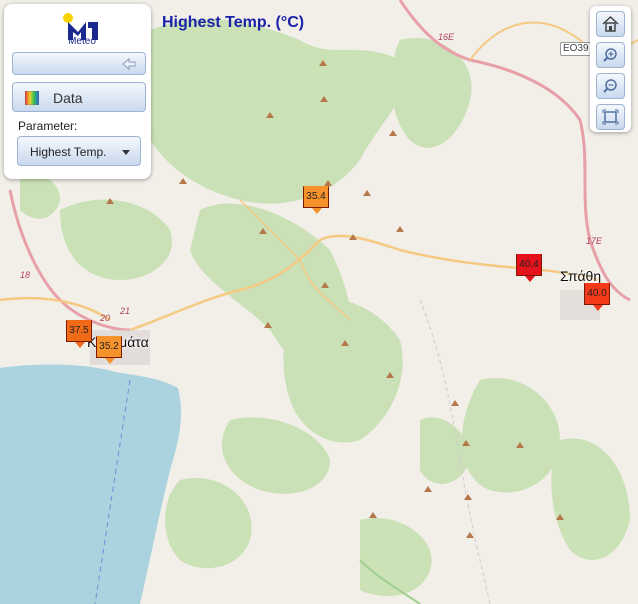 This screenshot has width=638, height=604. I want to click on parameter-select: Highest Temp., so click(79, 151).